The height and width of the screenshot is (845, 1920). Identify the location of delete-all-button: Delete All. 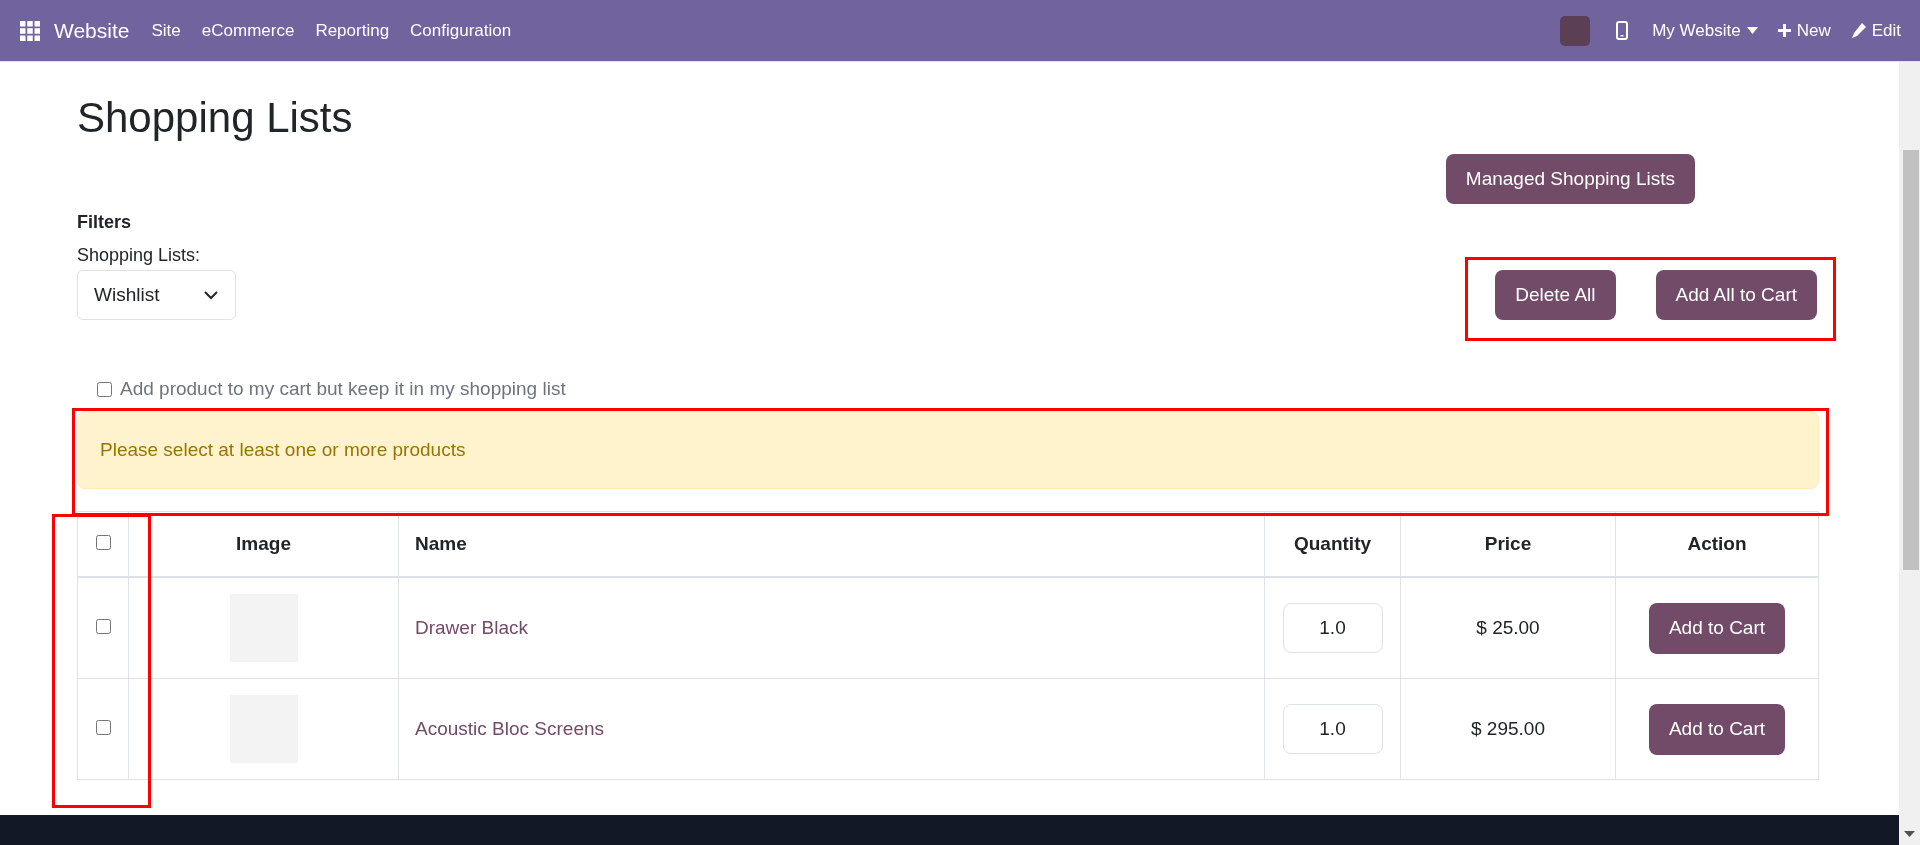
(1555, 295).